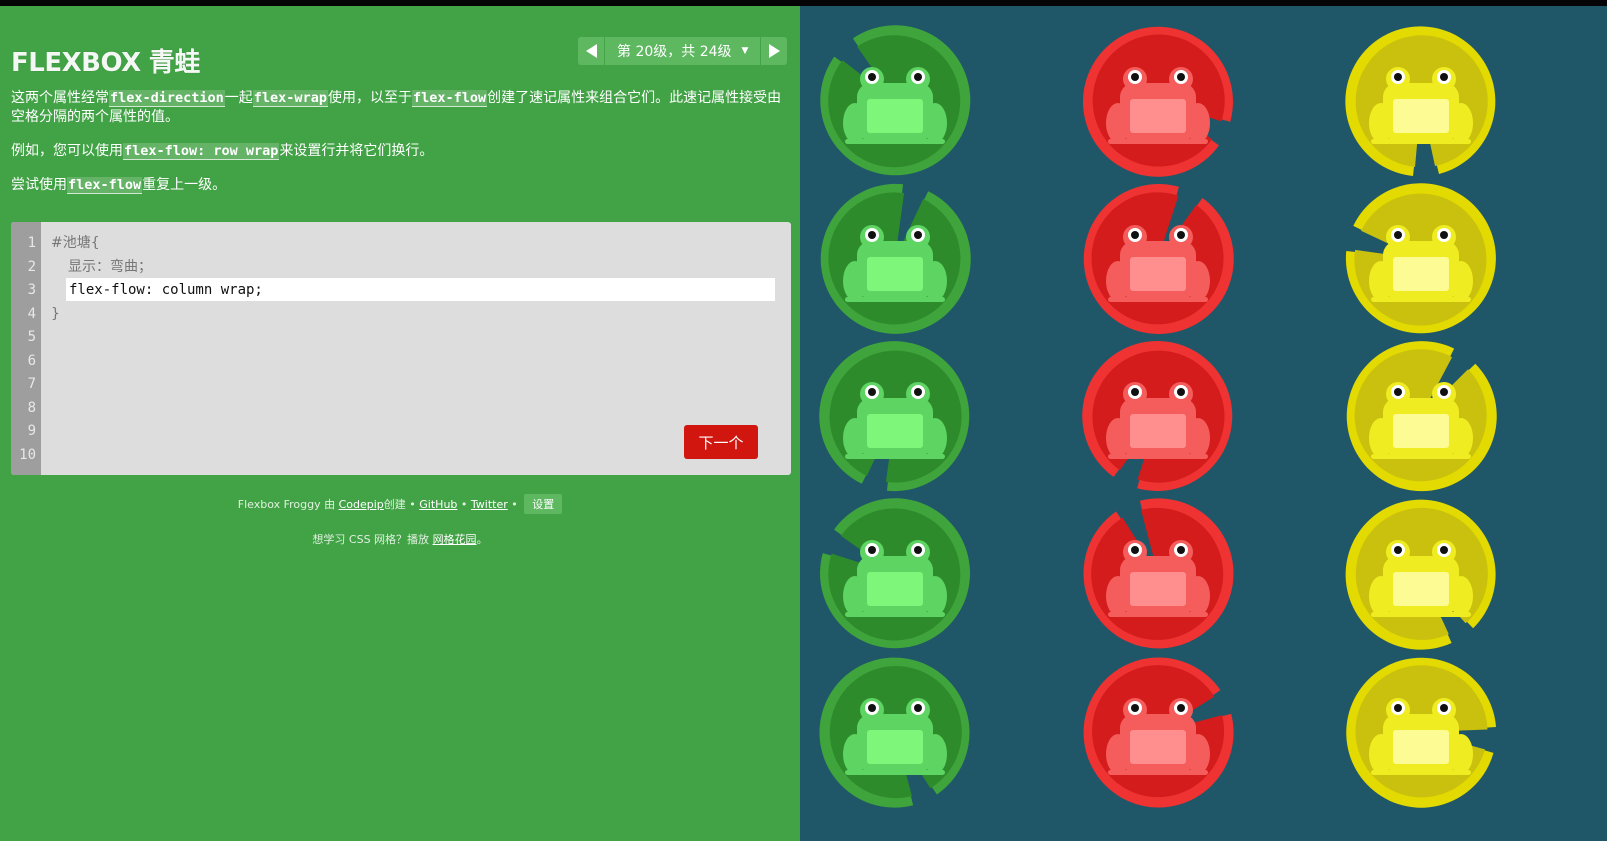  I want to click on promo-text: 想学习 CSS 网格？播放, so click(372, 539).